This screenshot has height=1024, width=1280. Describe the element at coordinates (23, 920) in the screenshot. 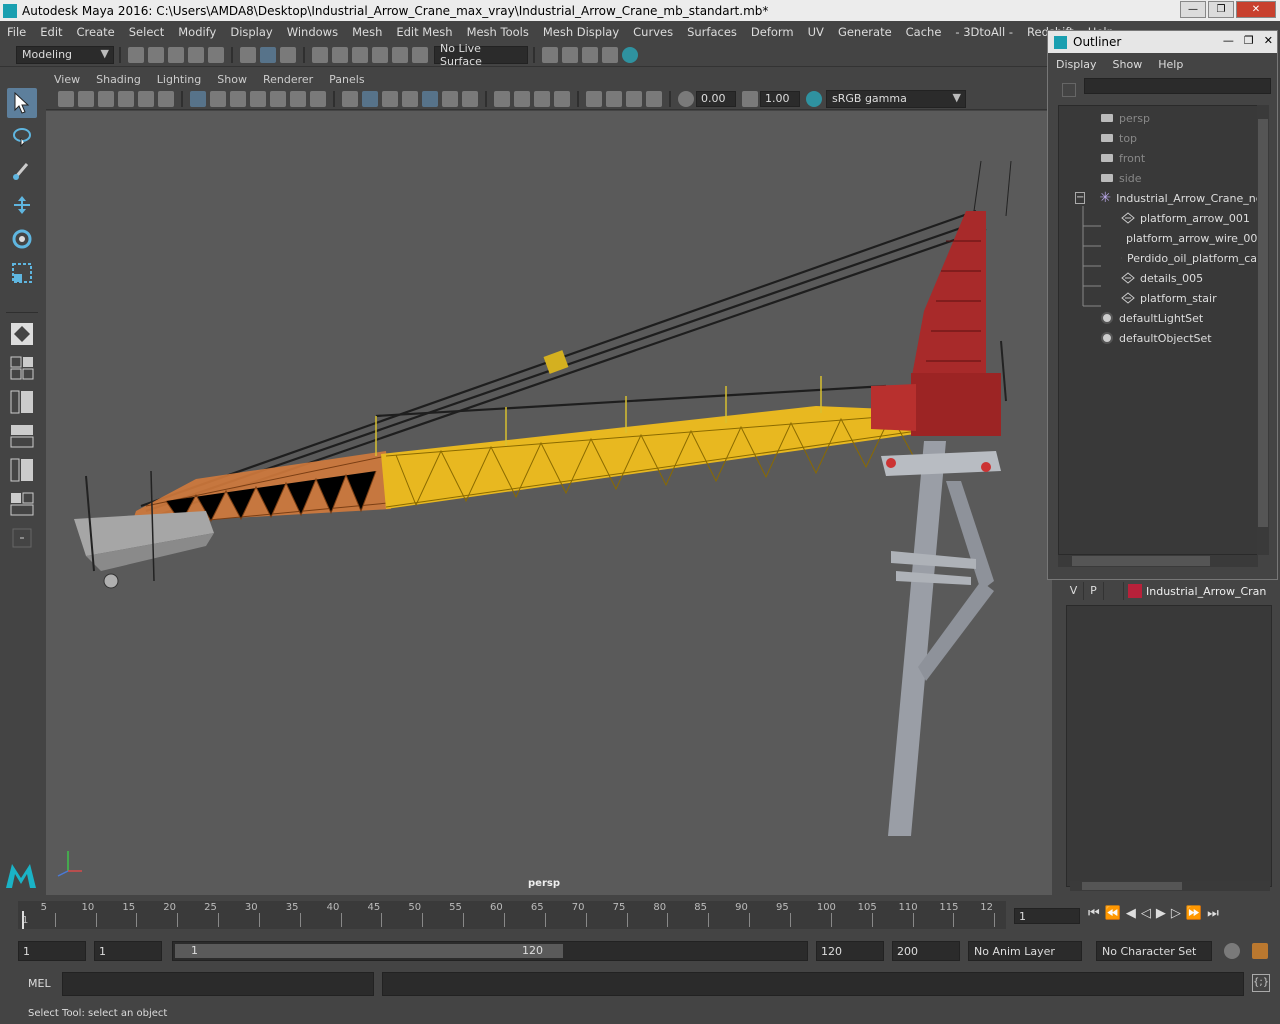

I see `playhead` at that location.